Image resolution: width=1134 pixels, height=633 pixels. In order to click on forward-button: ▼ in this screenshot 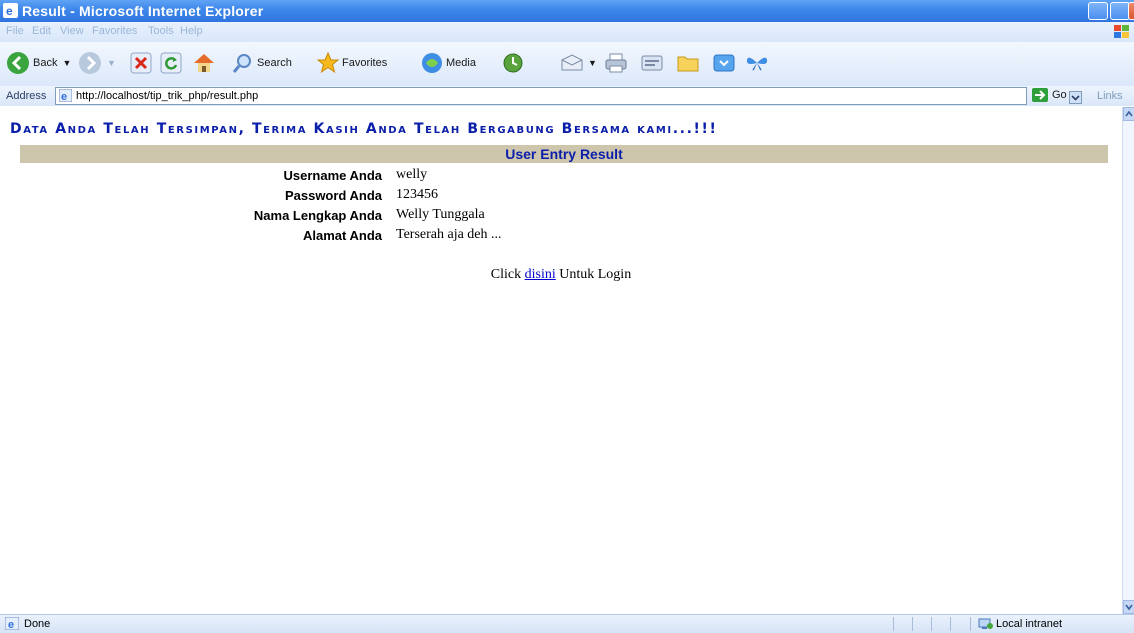, I will do `click(97, 63)`.